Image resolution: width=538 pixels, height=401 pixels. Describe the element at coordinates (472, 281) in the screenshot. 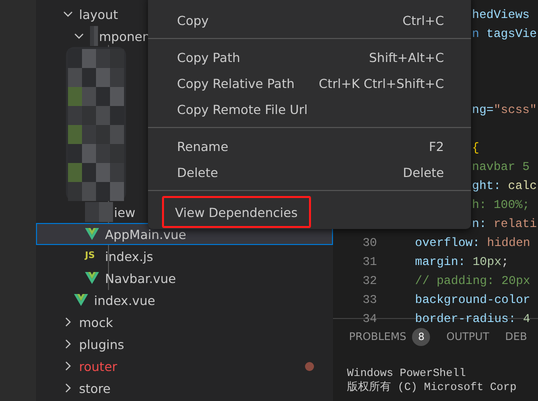

I see `code-line: // padding: 20px` at that location.